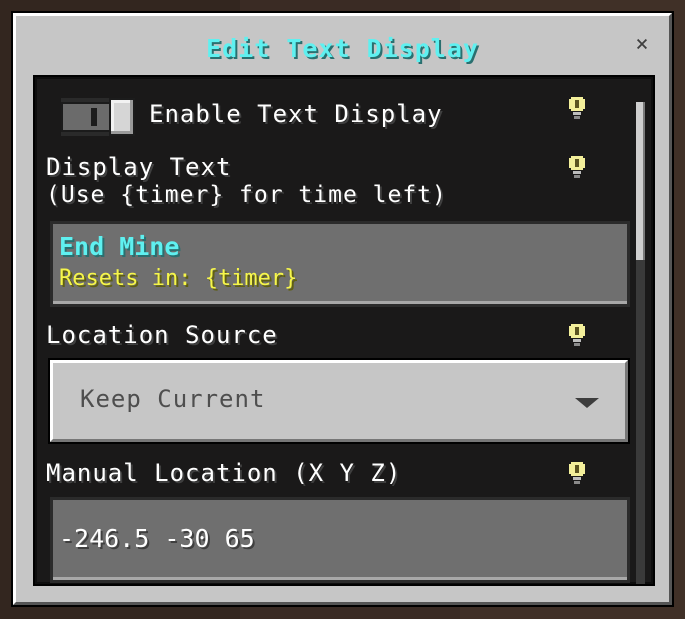  I want to click on enable-text-display-label: Enable Text Display, so click(296, 114).